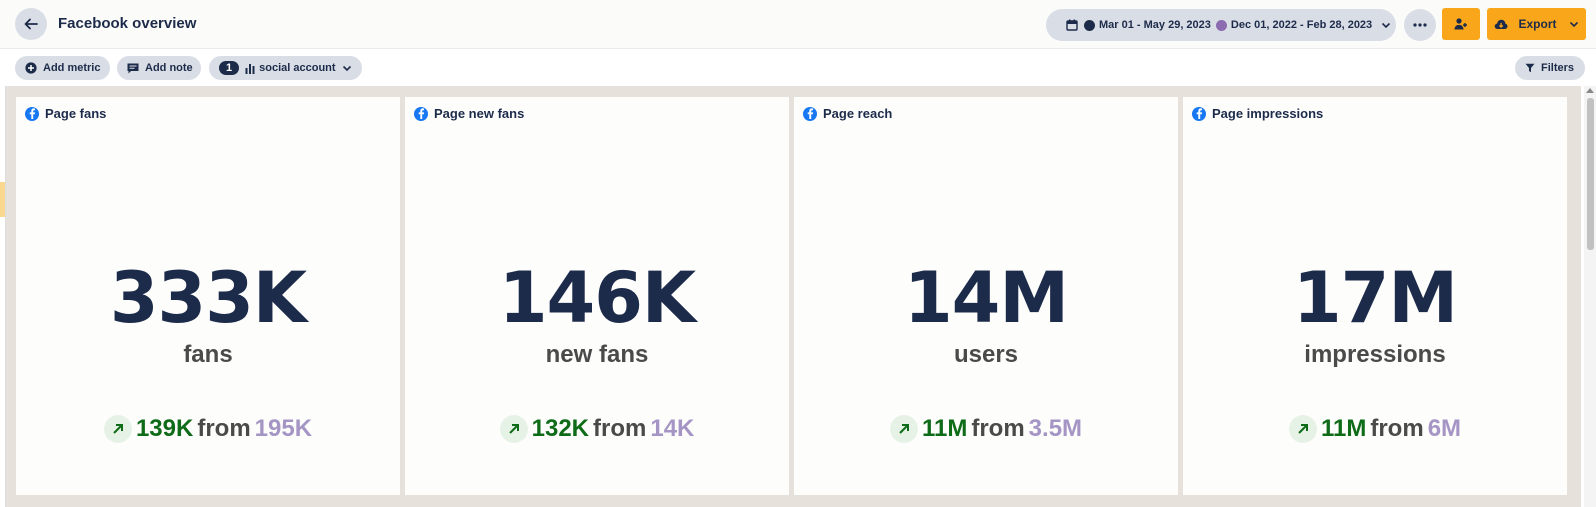 This screenshot has width=1596, height=507. I want to click on previous-value: 6M, so click(1444, 428).